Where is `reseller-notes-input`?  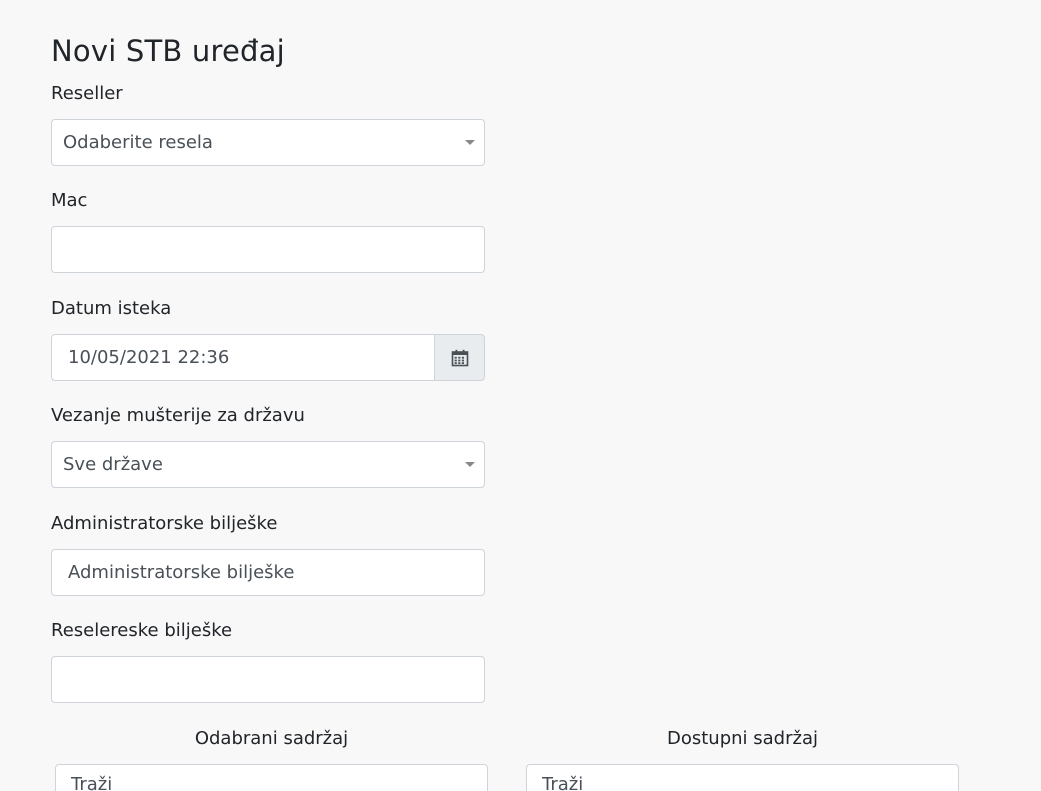 reseller-notes-input is located at coordinates (268, 679).